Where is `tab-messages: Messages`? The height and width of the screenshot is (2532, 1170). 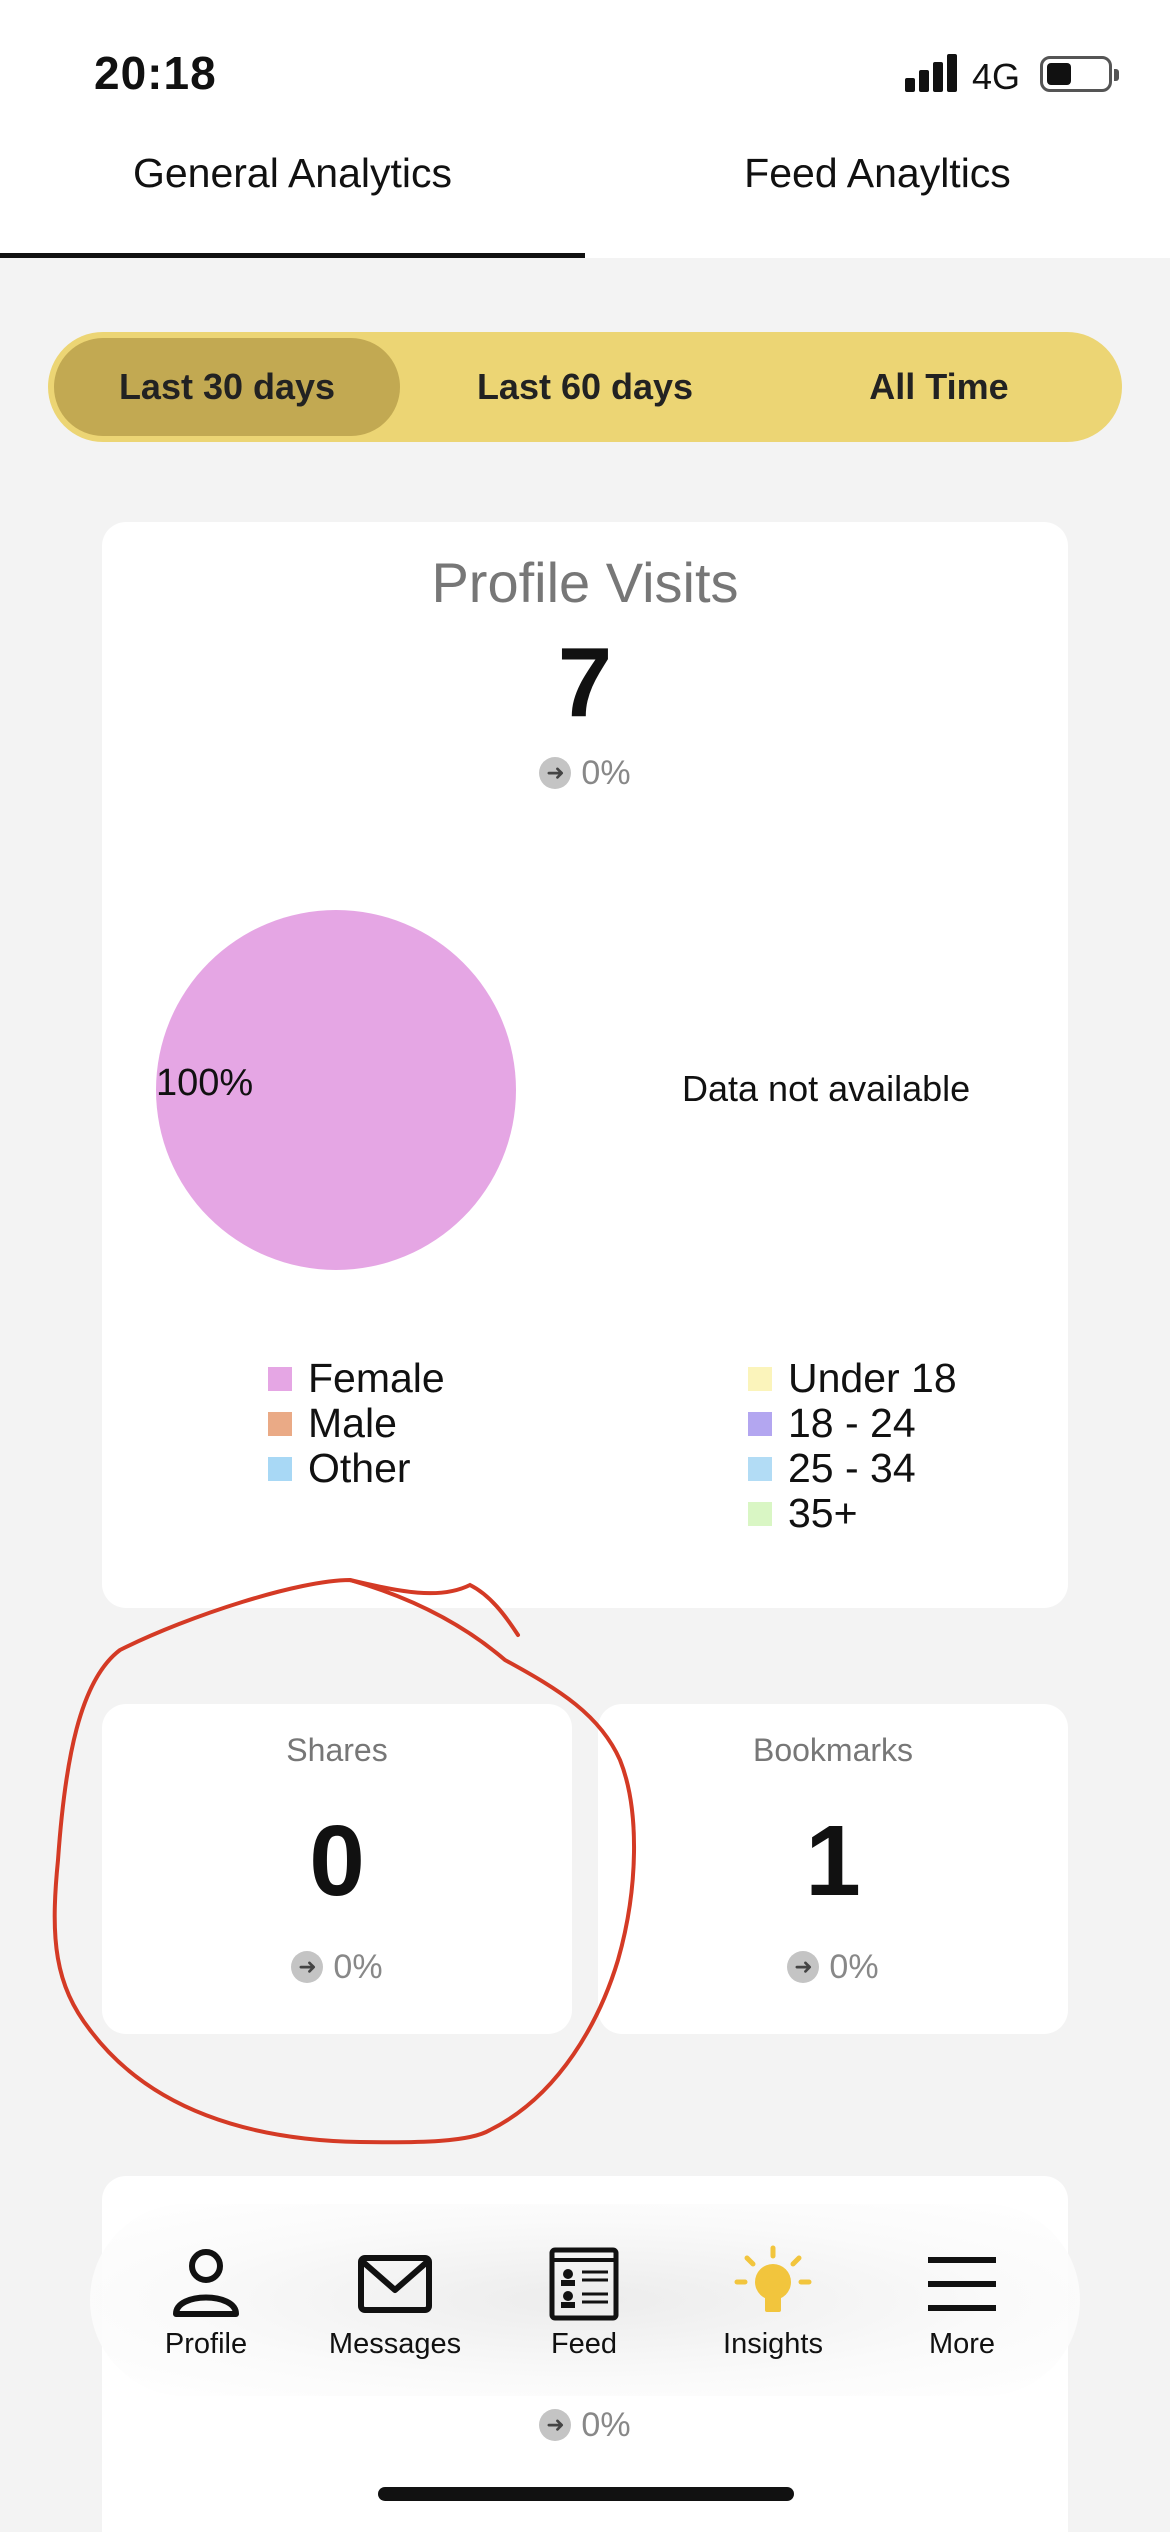
tab-messages: Messages is located at coordinates (395, 2300).